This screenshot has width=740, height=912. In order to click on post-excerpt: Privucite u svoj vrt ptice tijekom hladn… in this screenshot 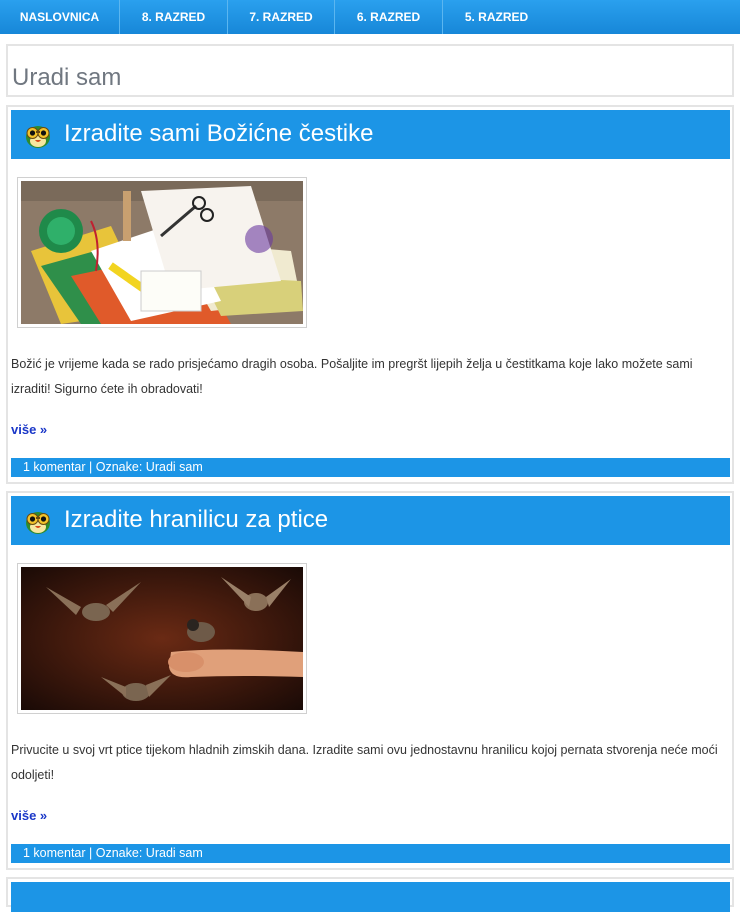, I will do `click(364, 762)`.